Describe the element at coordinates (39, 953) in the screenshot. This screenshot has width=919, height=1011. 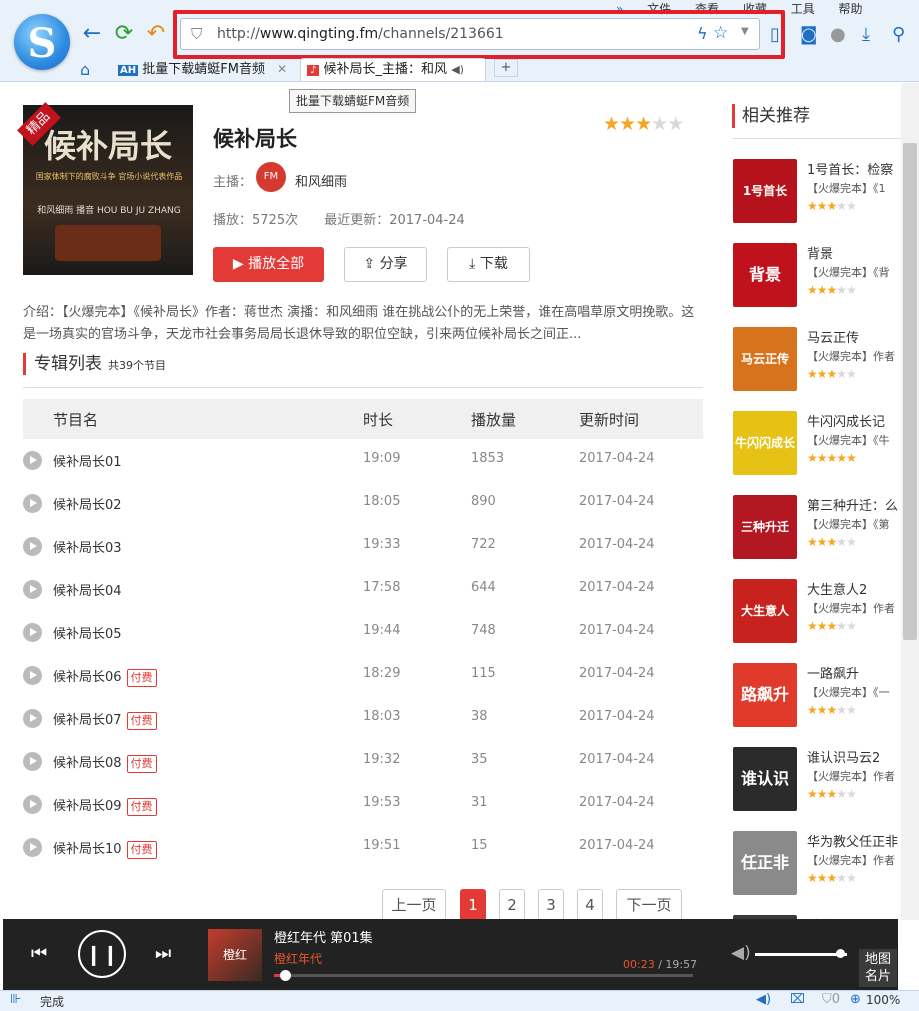
I see `previous-icon: ⏮` at that location.